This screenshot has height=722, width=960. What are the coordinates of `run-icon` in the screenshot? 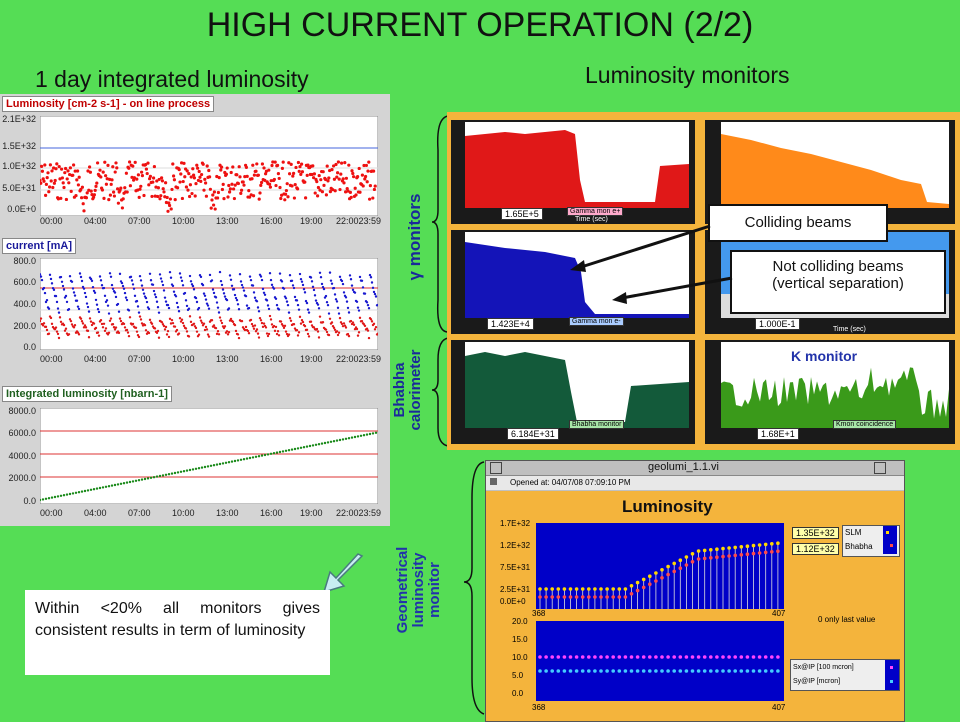 It's located at (493, 481).